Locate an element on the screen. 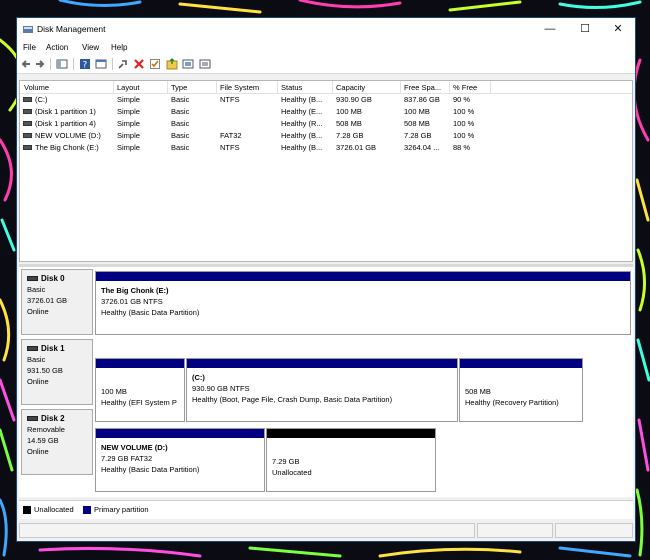 The image size is (650, 560). partition-title: The Big Chonk (E:) is located at coordinates (135, 290).